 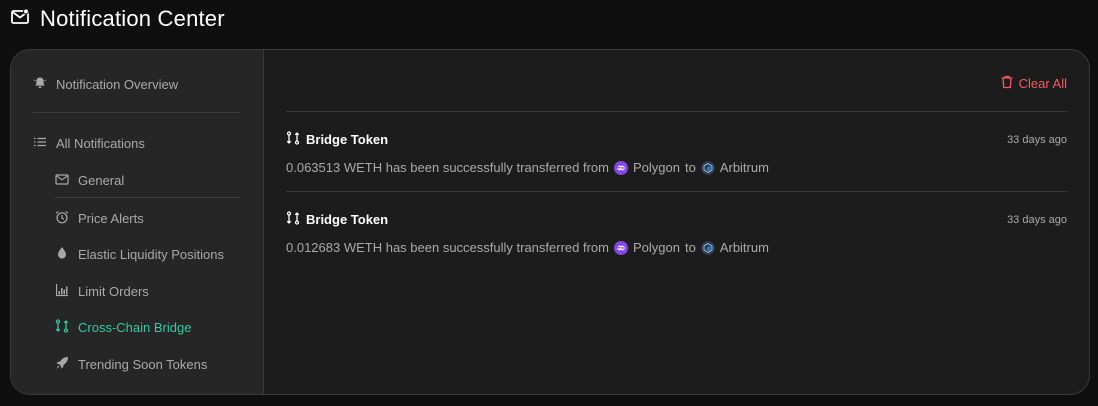 What do you see at coordinates (101, 180) in the screenshot?
I see `sidebar-item-label: General` at bounding box center [101, 180].